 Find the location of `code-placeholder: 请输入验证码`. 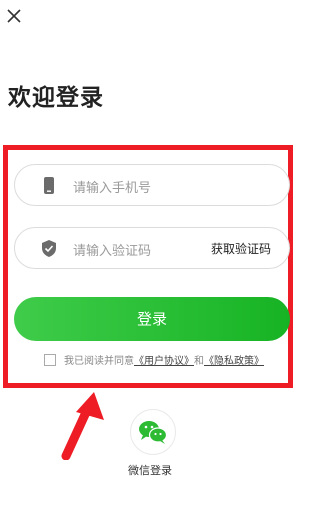

code-placeholder: 请输入验证码 is located at coordinates (112, 251).